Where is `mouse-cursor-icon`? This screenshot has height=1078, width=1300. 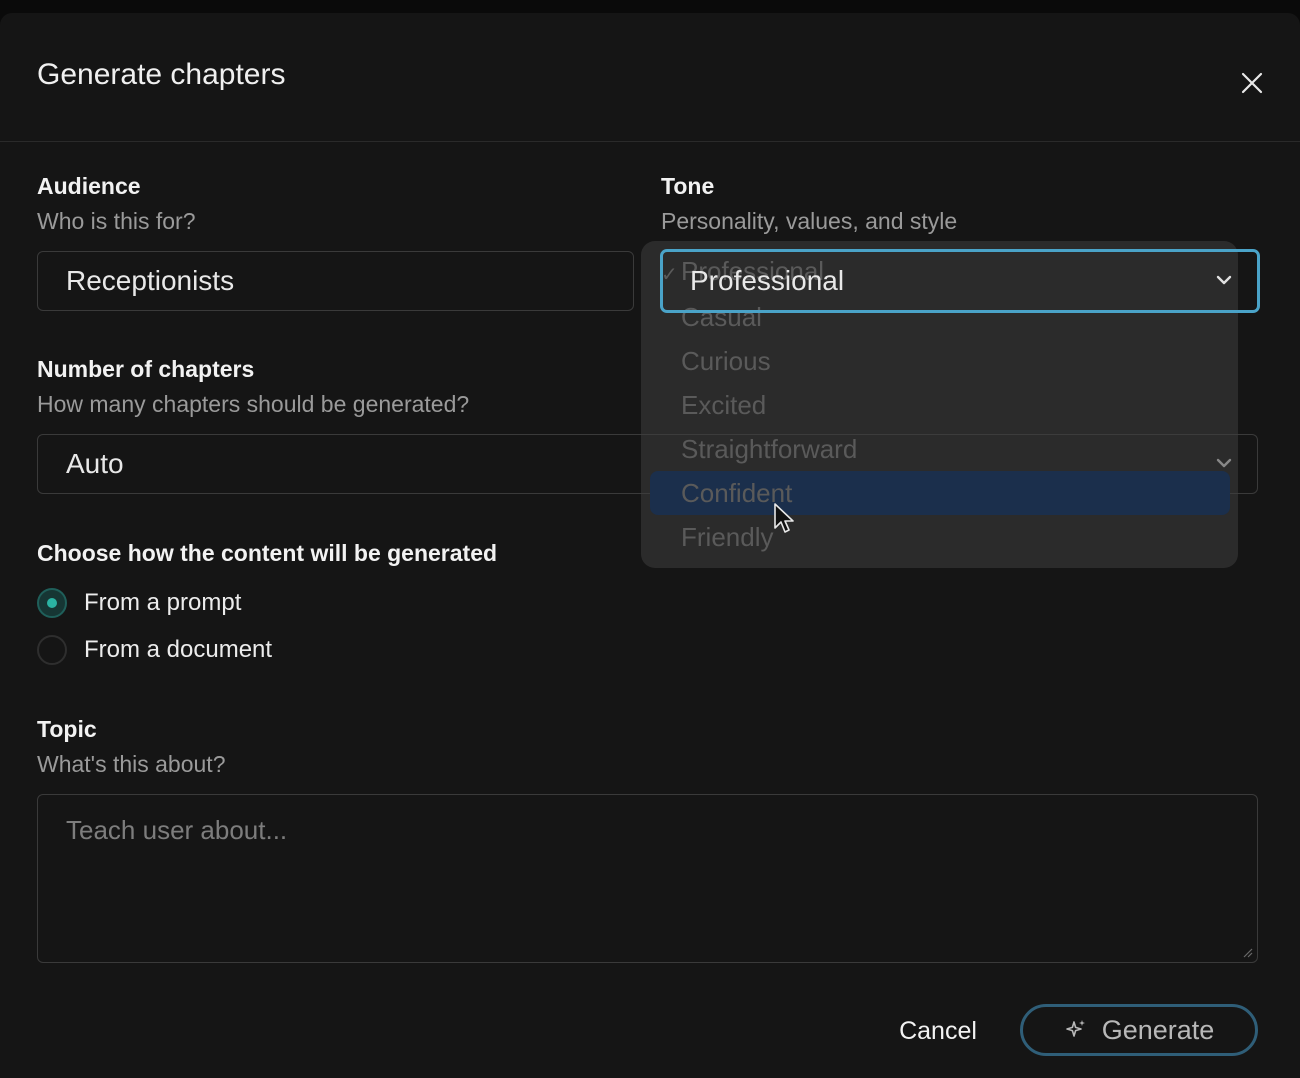
mouse-cursor-icon is located at coordinates (784, 518).